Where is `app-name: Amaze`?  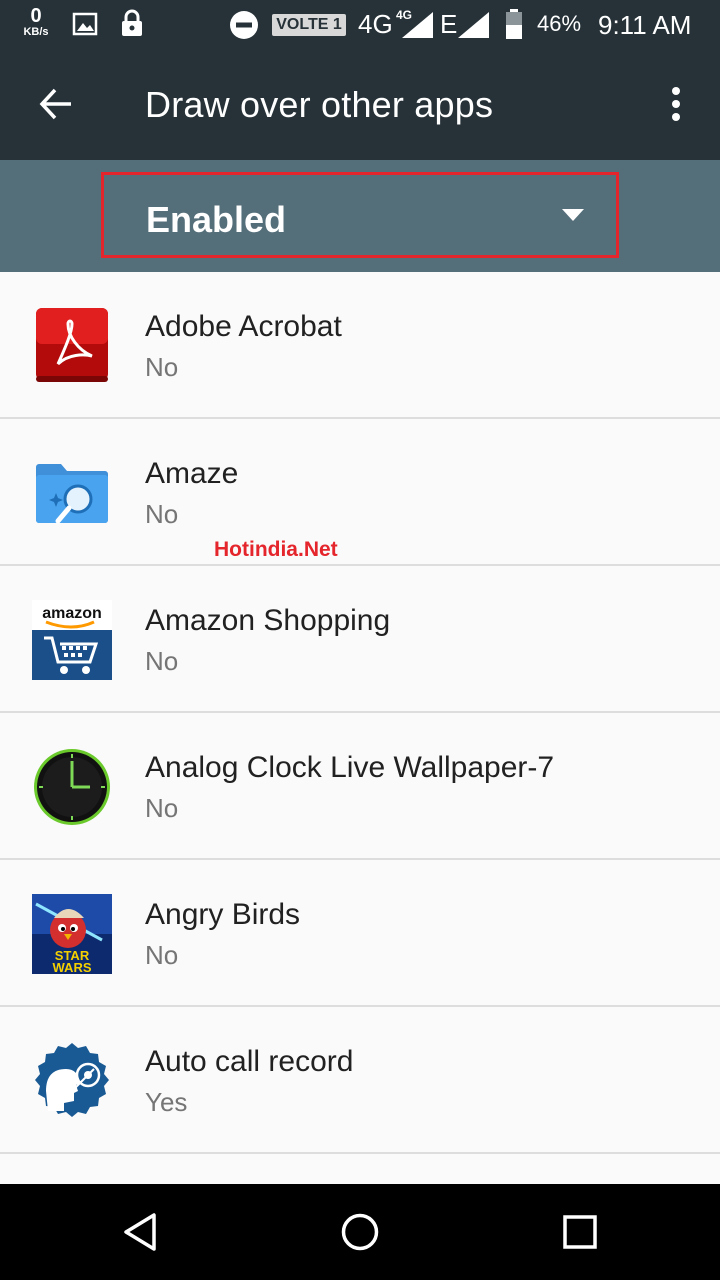
app-name: Amaze is located at coordinates (192, 473).